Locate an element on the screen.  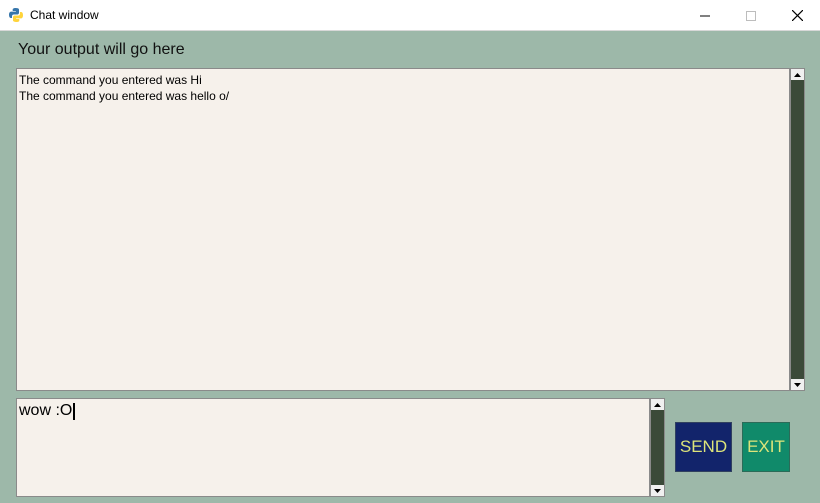
output-line: The command you entered was Hi is located at coordinates (110, 80).